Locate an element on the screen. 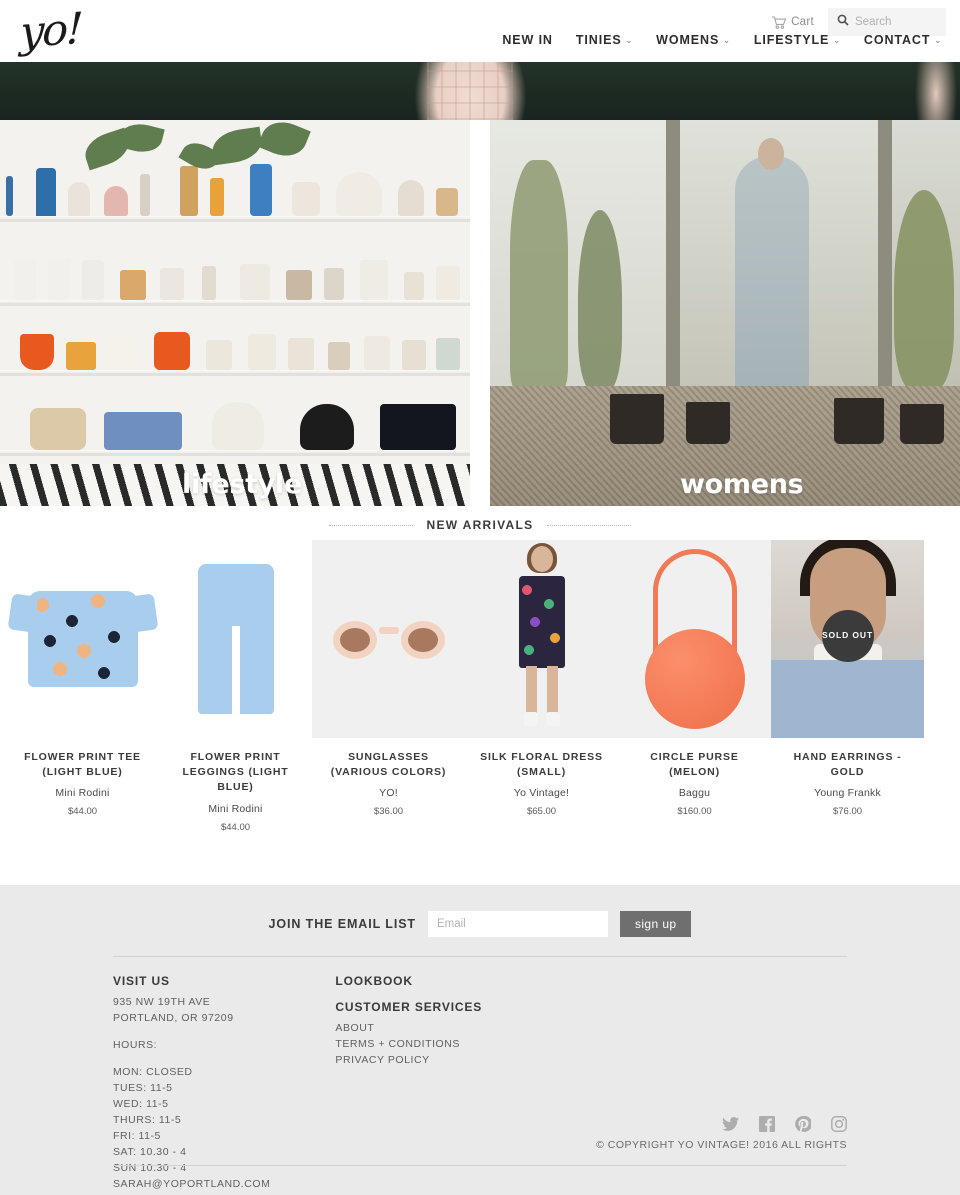 The height and width of the screenshot is (1195, 960). hours-friday: FRI: 11-5 is located at coordinates (137, 1135).